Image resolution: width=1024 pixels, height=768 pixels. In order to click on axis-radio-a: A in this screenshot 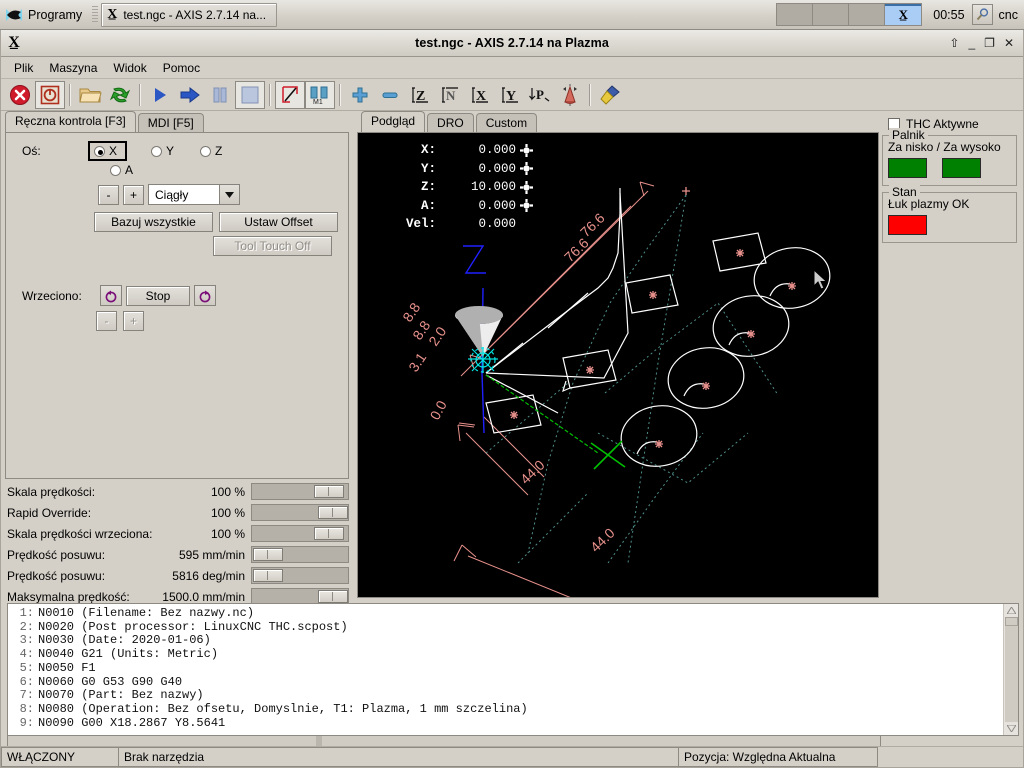, I will do `click(121, 170)`.